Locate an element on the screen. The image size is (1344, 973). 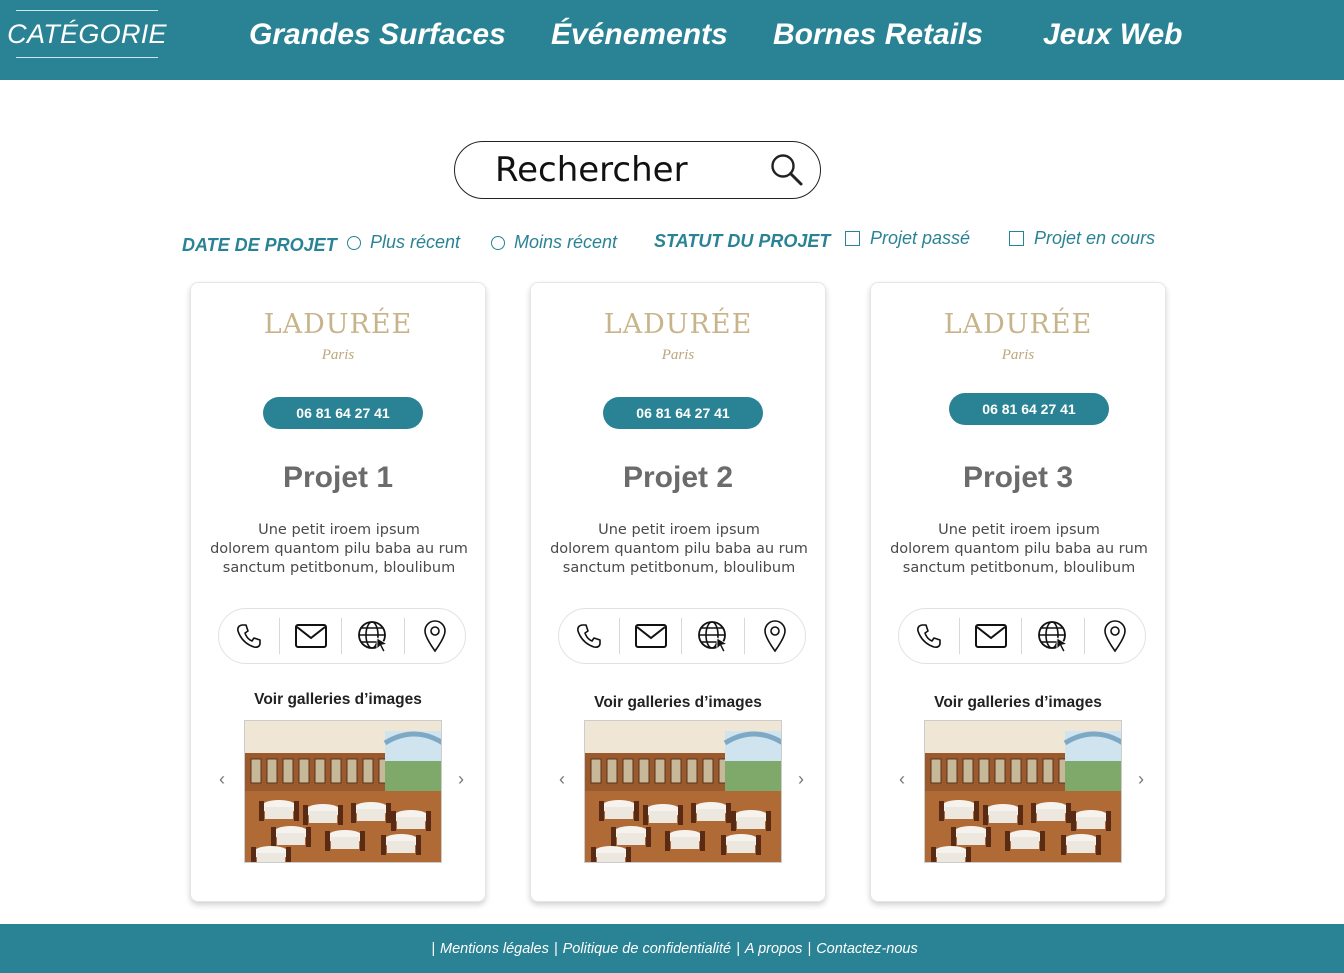
project-title: Projet 3 is located at coordinates (1018, 477).